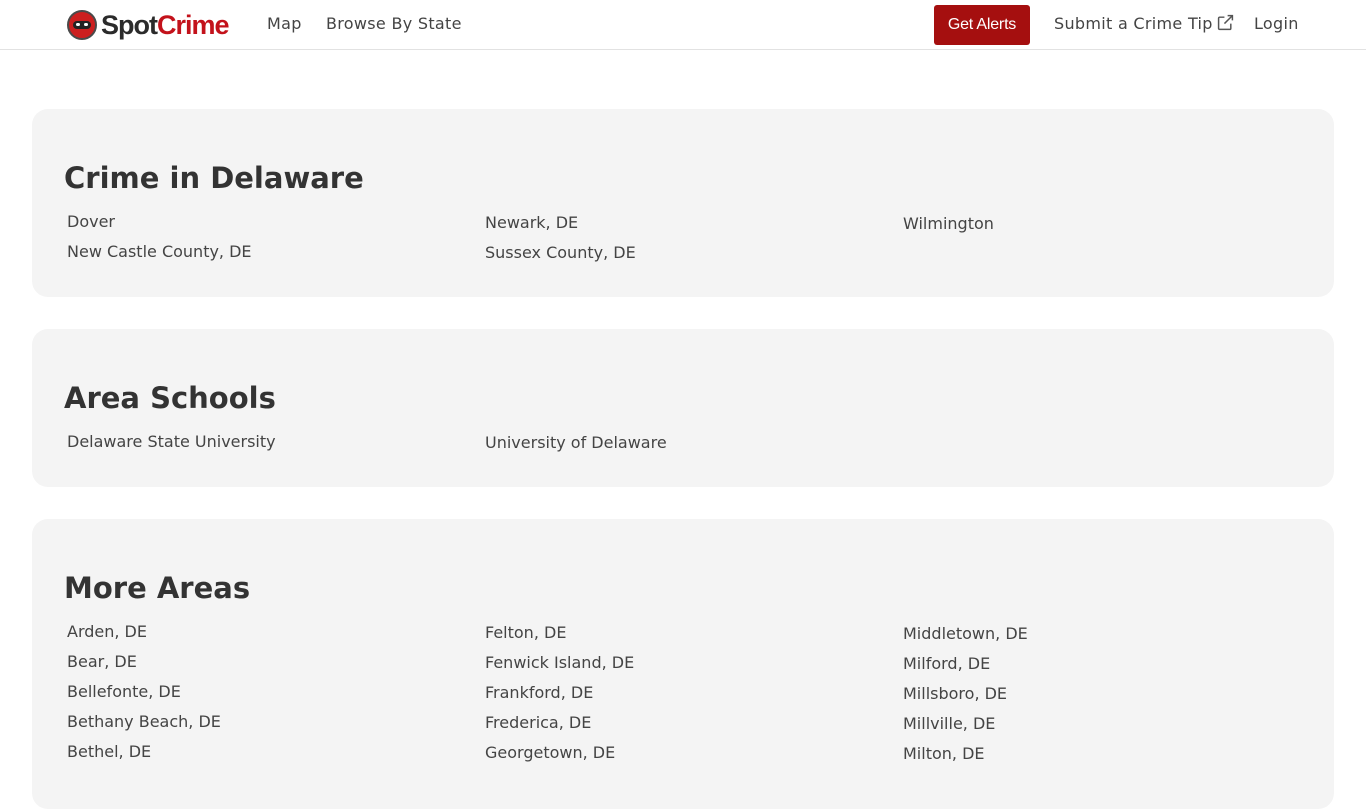 The width and height of the screenshot is (1366, 809). What do you see at coordinates (1133, 23) in the screenshot?
I see `submit-crime-tip-label: Submit a Crime Tip` at bounding box center [1133, 23].